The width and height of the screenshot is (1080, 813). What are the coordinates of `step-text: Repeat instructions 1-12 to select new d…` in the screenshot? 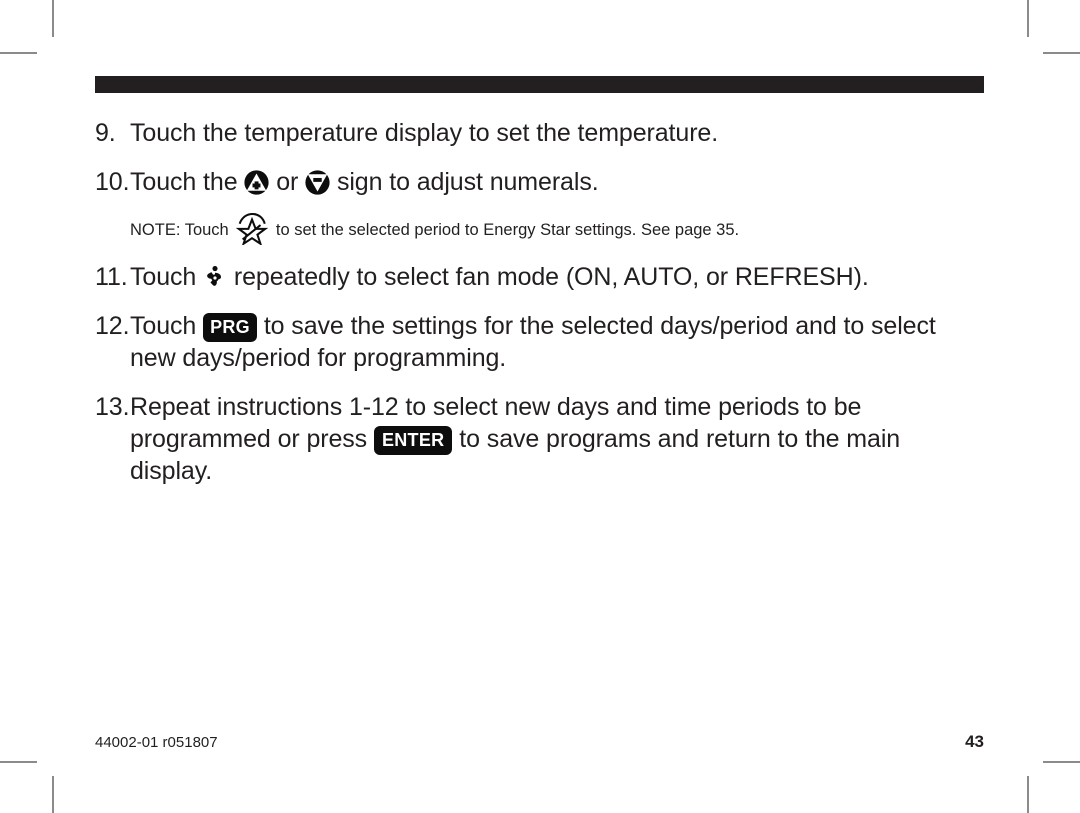 It's located at (557, 439).